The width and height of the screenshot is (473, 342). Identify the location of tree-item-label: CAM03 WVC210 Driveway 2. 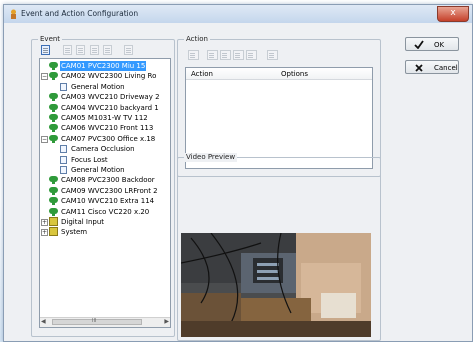
(110, 97).